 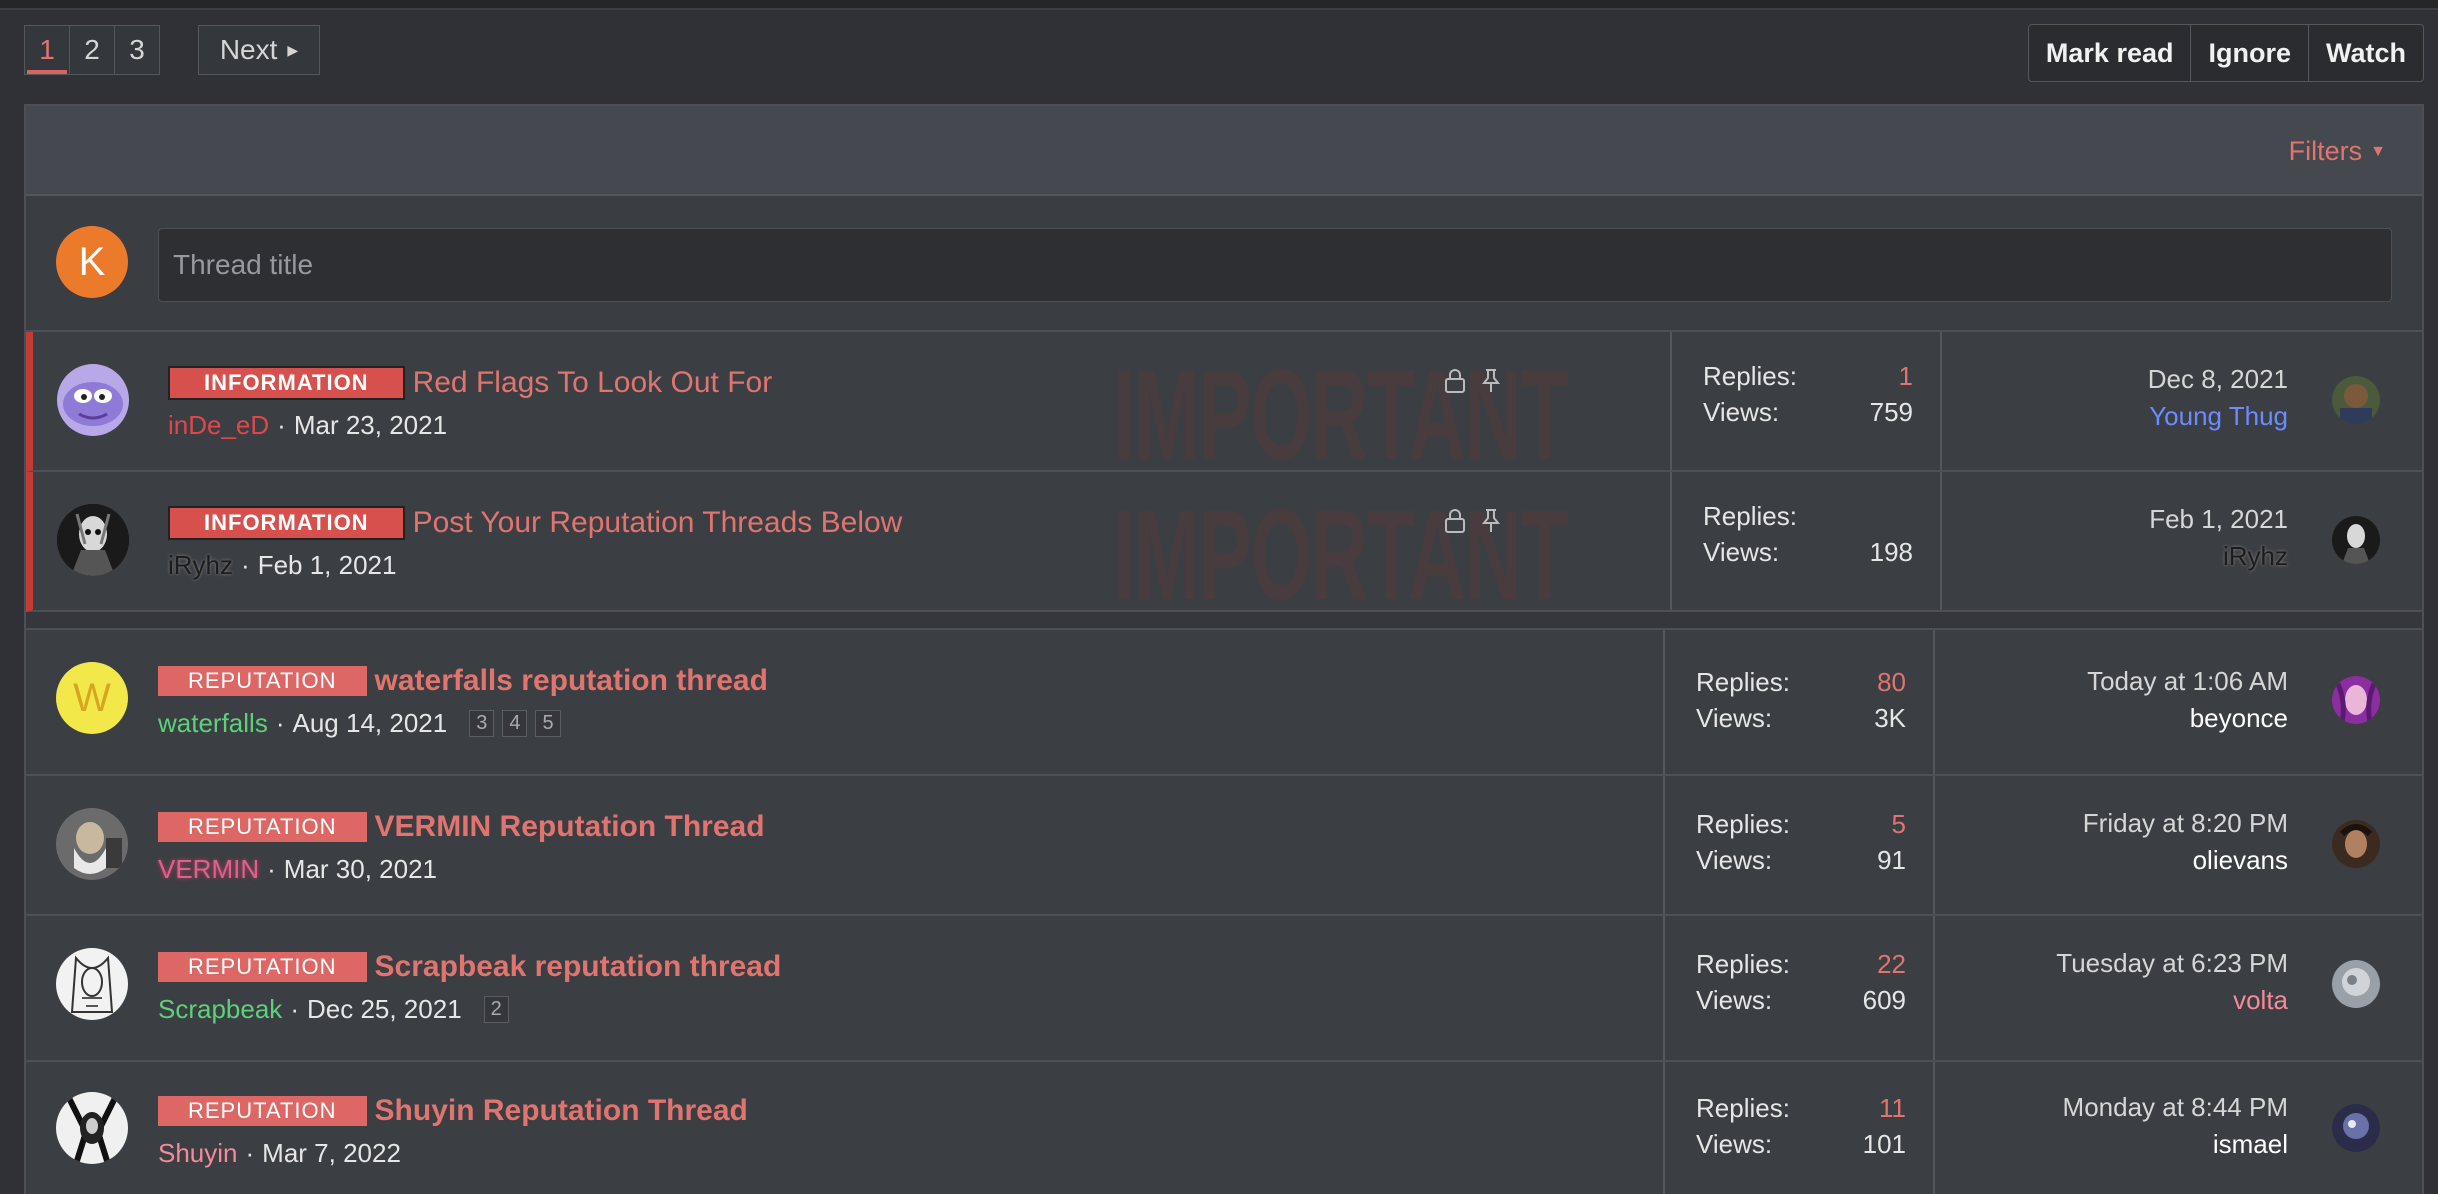 I want to click on views-count: 609, so click(x=1884, y=999).